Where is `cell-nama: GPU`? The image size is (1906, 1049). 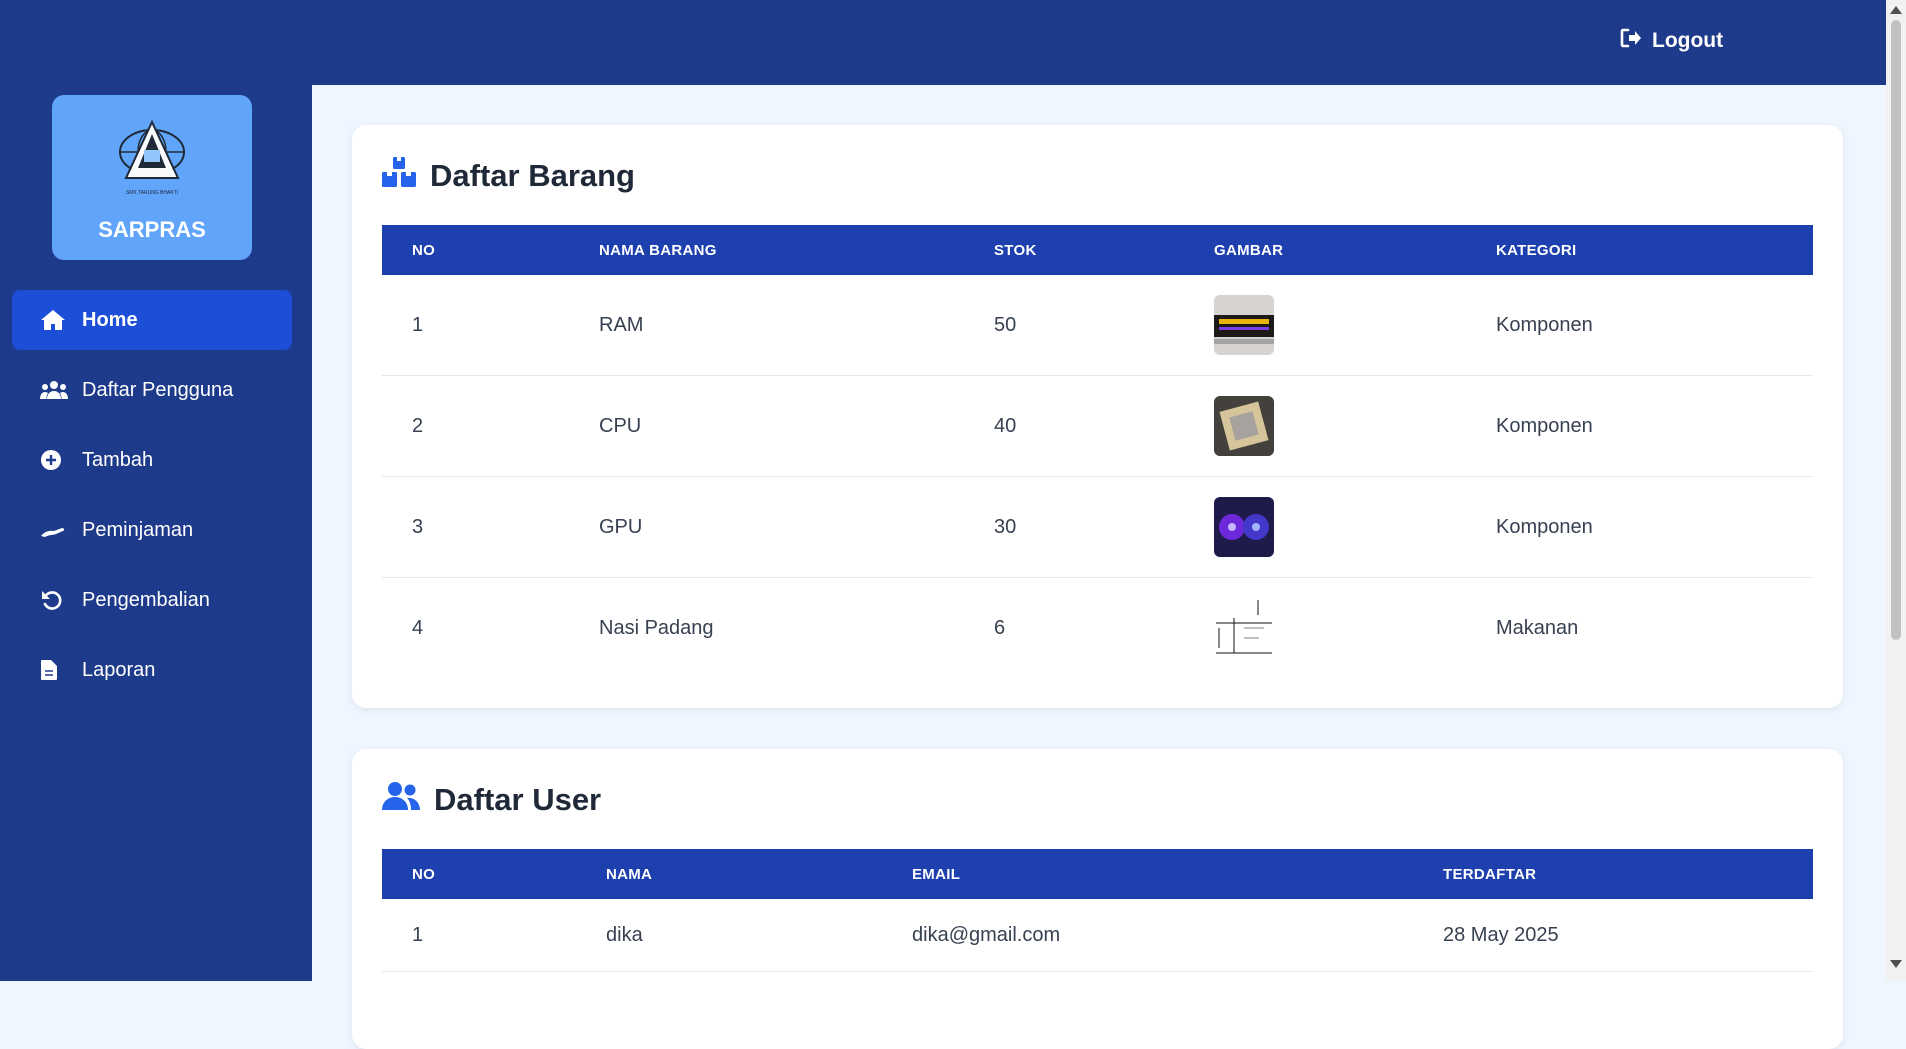
cell-nama: GPU is located at coordinates (766, 527).